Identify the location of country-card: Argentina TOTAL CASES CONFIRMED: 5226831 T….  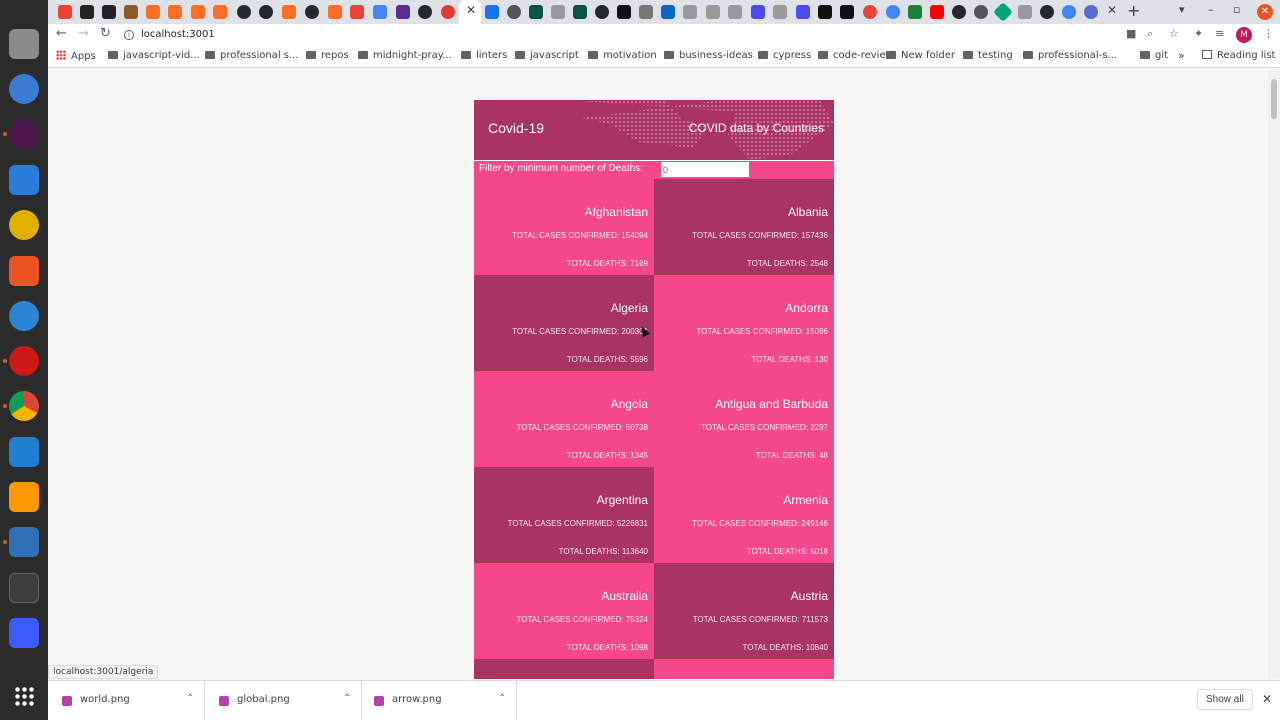
(564, 515).